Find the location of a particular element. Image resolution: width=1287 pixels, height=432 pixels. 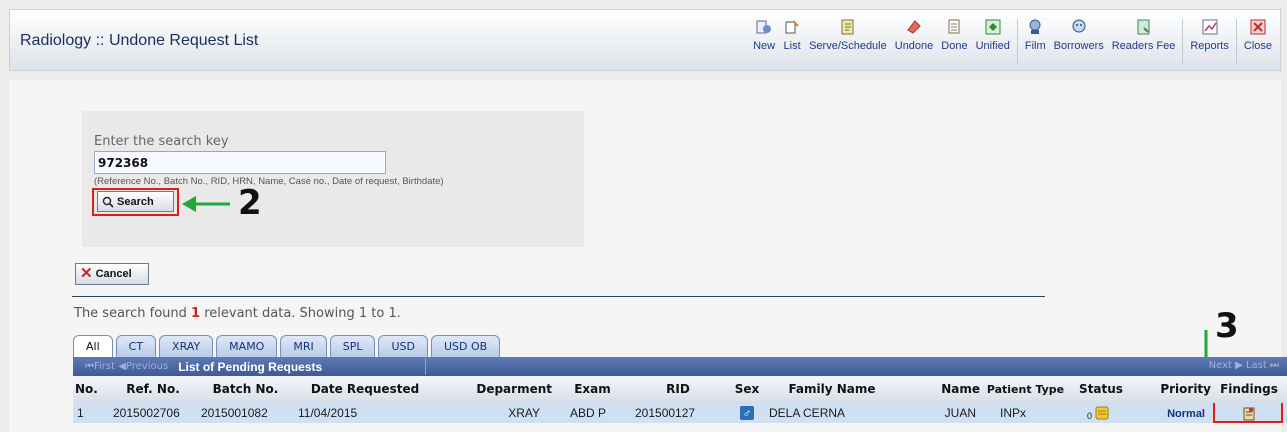

column-header-patient-type: Patient Type is located at coordinates (1025, 389).